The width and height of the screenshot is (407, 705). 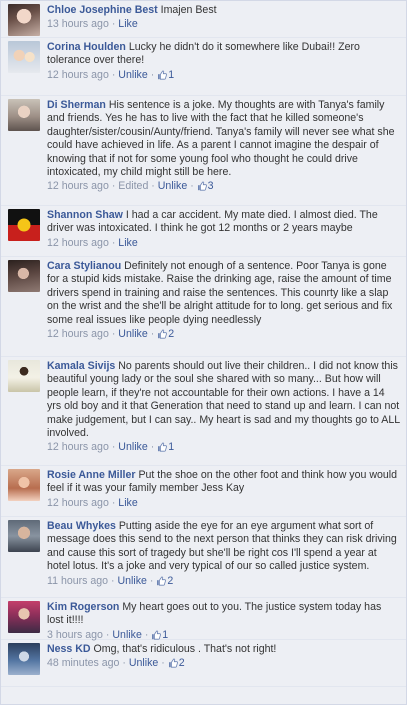 I want to click on timestamp: 13 hours ago, so click(x=78, y=24).